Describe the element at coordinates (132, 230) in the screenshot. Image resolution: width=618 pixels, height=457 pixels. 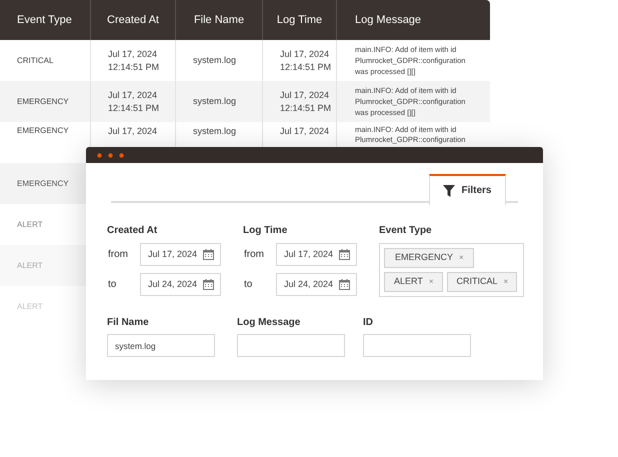
I see `filter-label: Created At` at that location.